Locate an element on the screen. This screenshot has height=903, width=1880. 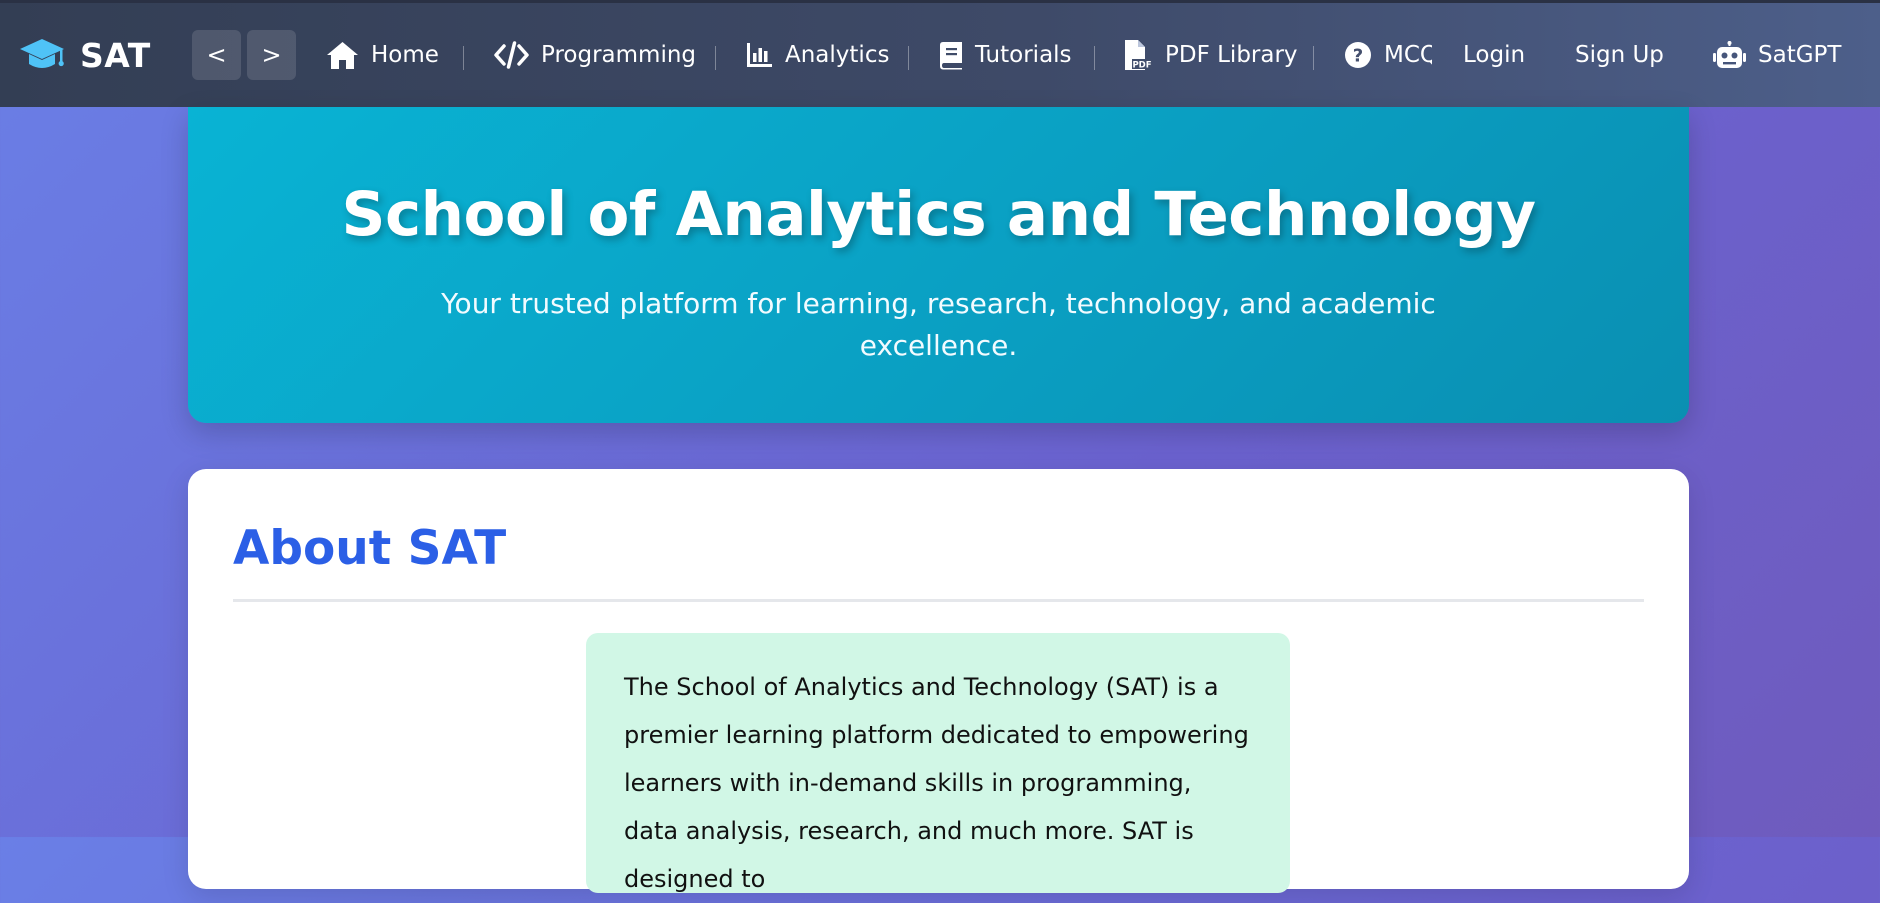
login-label: Login is located at coordinates (1494, 55).